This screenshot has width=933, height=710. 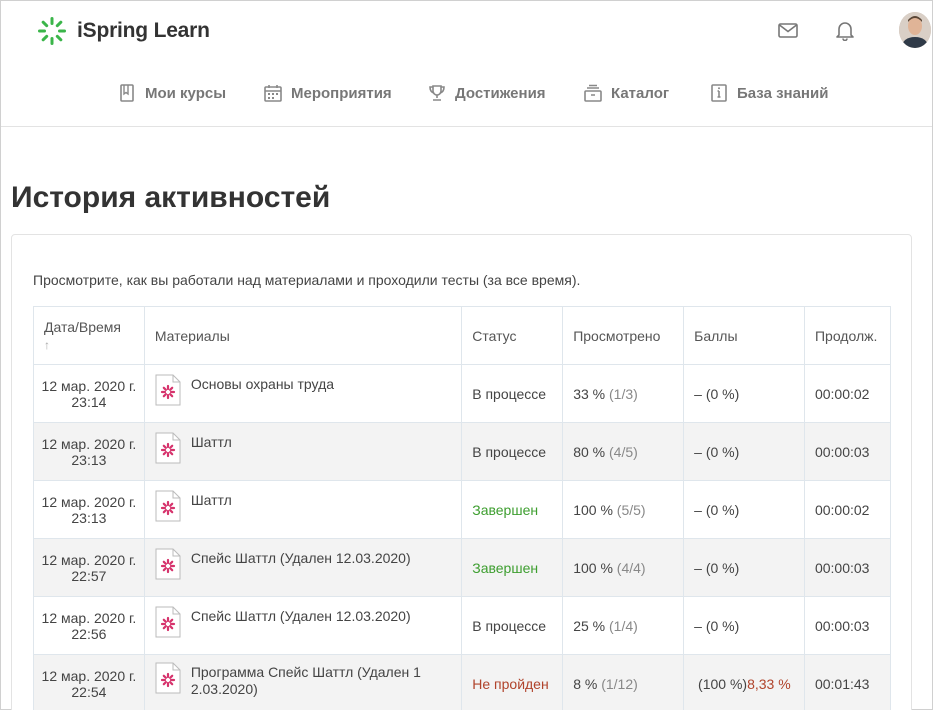 I want to click on cell-viewed: 100 % (4/4), so click(x=623, y=567).